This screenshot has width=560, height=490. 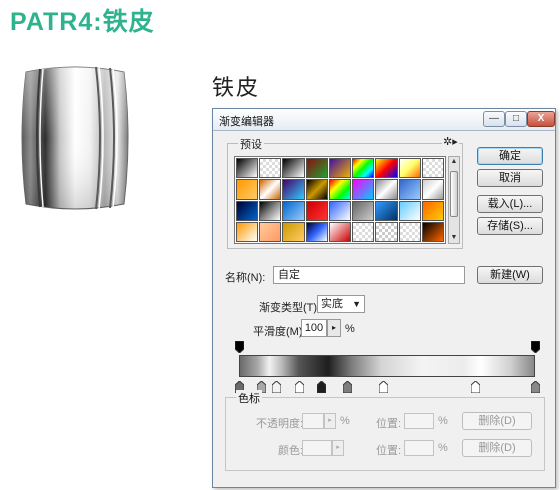 I want to click on location-label-2: 位置:, so click(x=389, y=451).